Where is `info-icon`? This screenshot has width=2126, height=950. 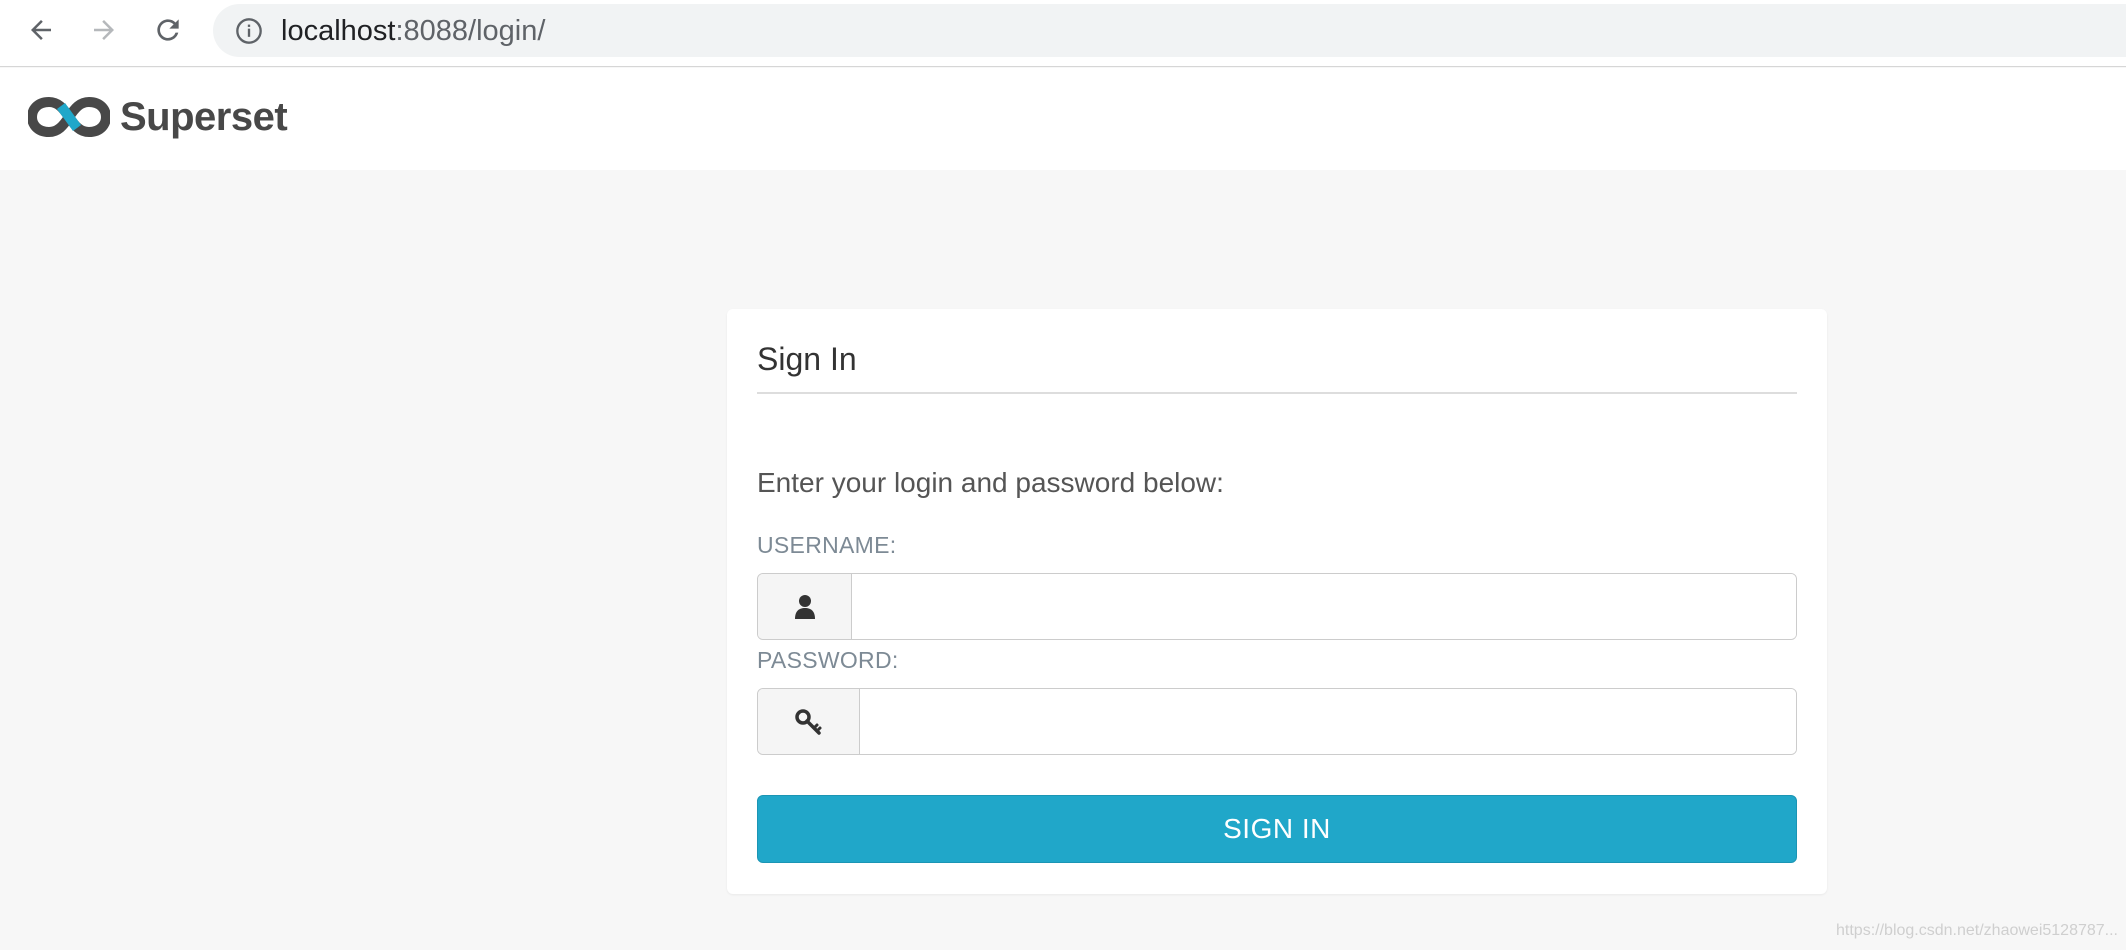
info-icon is located at coordinates (249, 31).